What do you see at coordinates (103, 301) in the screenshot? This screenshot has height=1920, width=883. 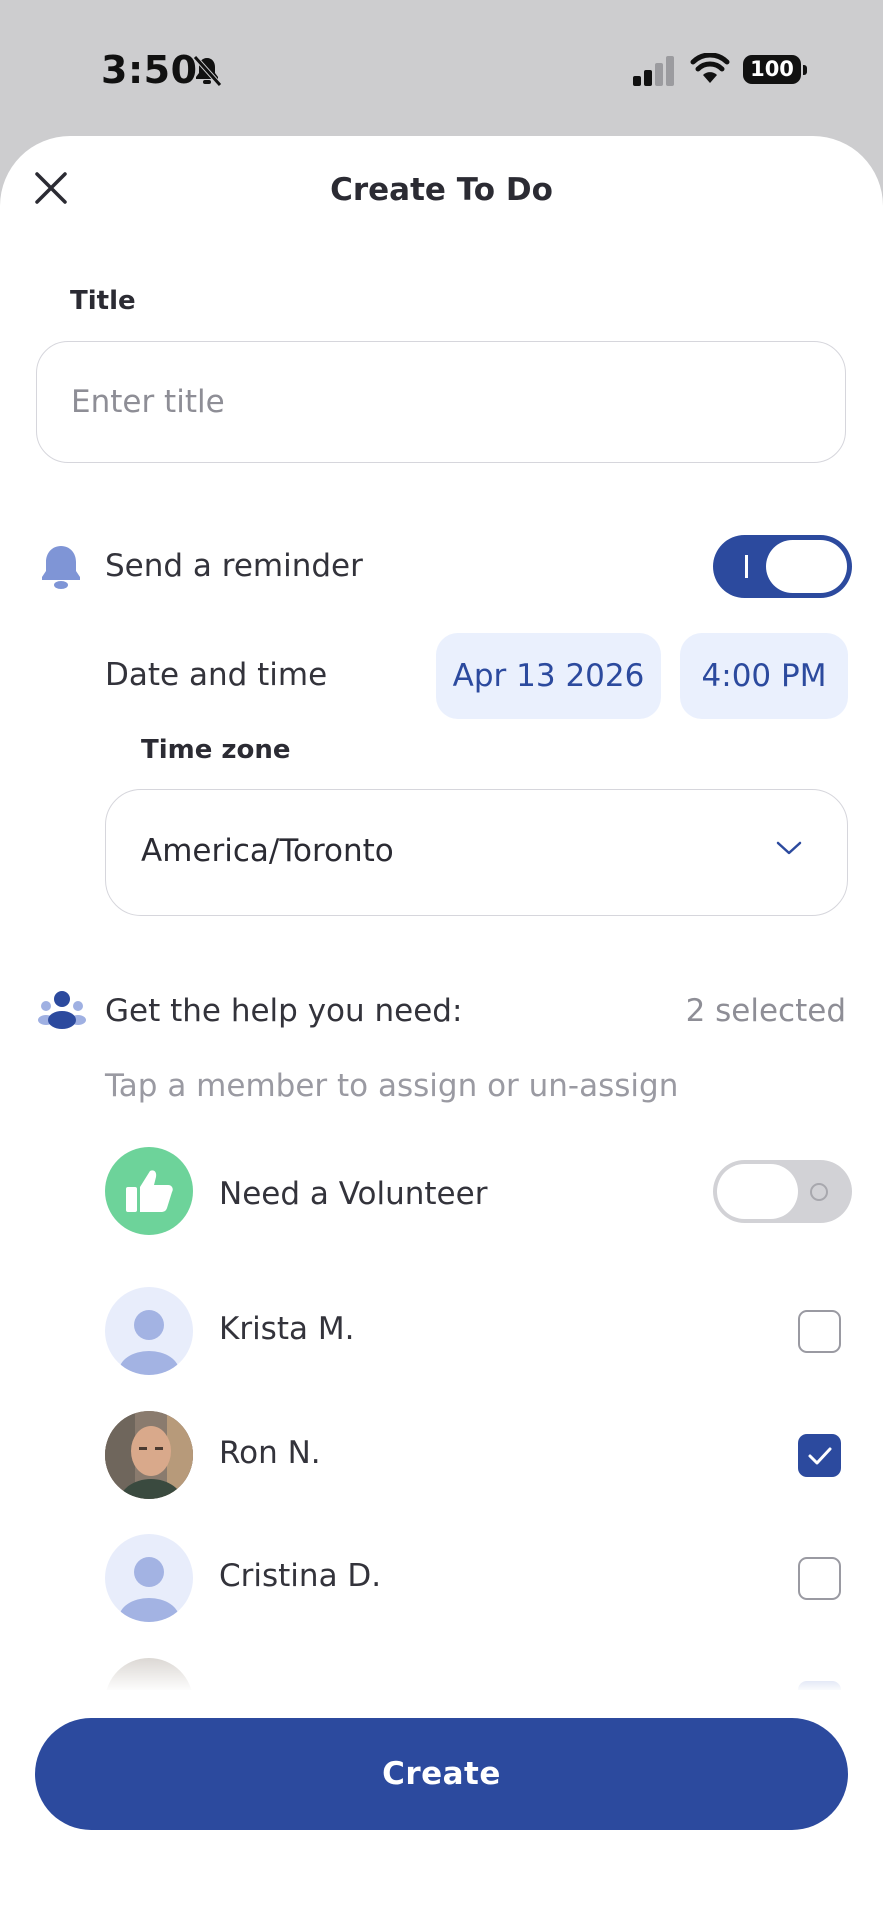 I see `title-label: Title` at bounding box center [103, 301].